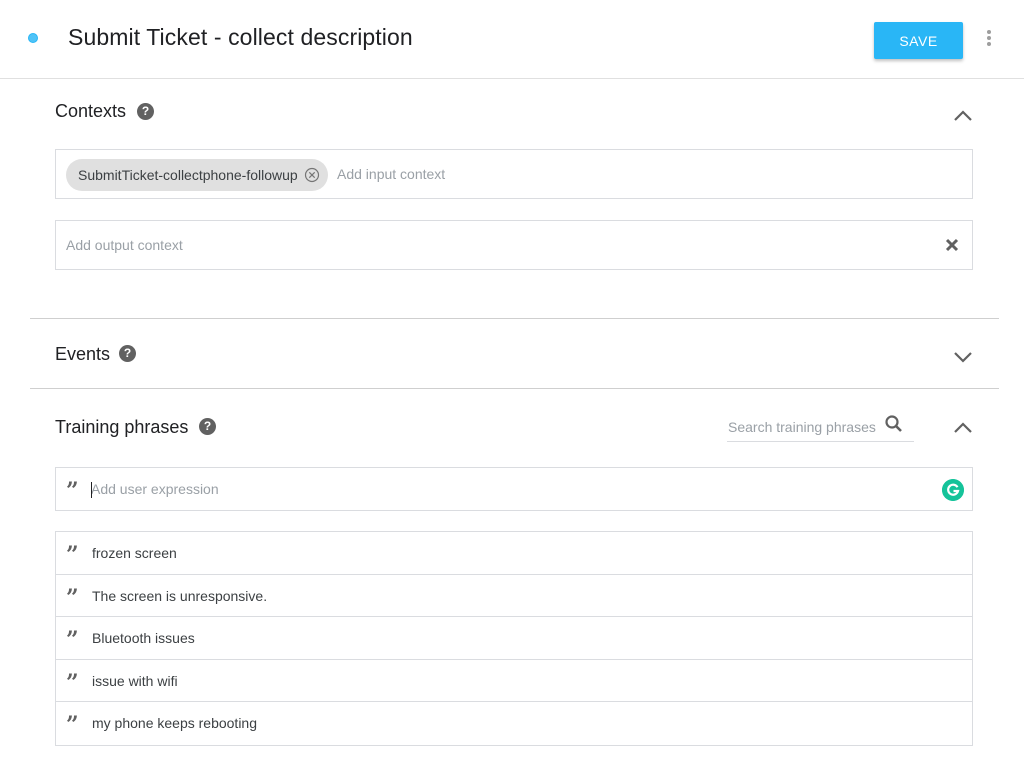  I want to click on training-phrases-section-title: Training phrases, so click(121, 427).